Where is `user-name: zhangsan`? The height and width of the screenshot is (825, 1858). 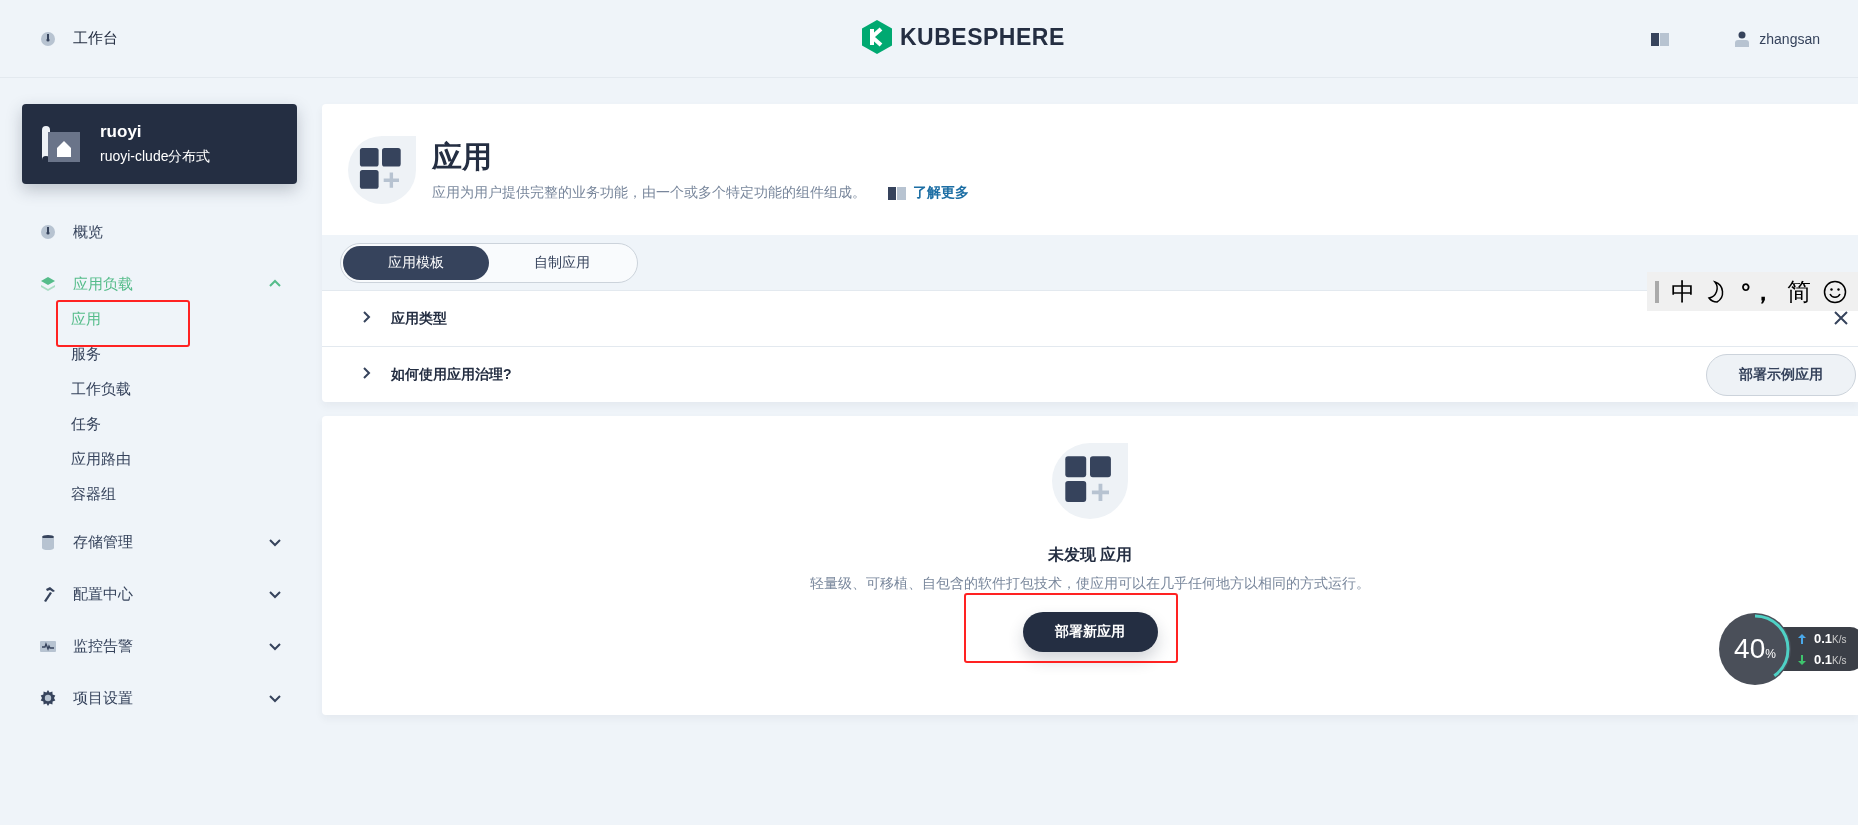 user-name: zhangsan is located at coordinates (1789, 38).